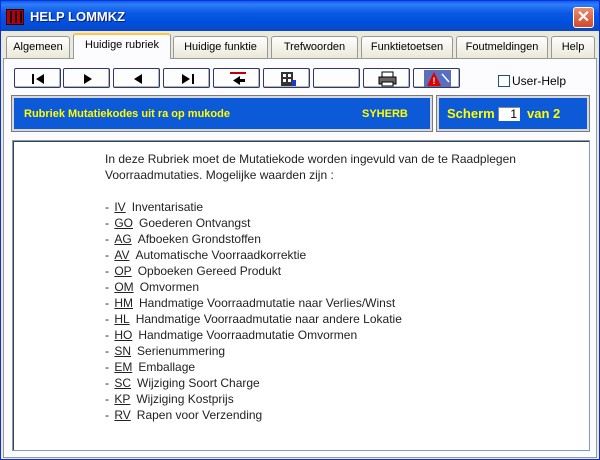 The image size is (600, 460). I want to click on back-button, so click(236, 78).